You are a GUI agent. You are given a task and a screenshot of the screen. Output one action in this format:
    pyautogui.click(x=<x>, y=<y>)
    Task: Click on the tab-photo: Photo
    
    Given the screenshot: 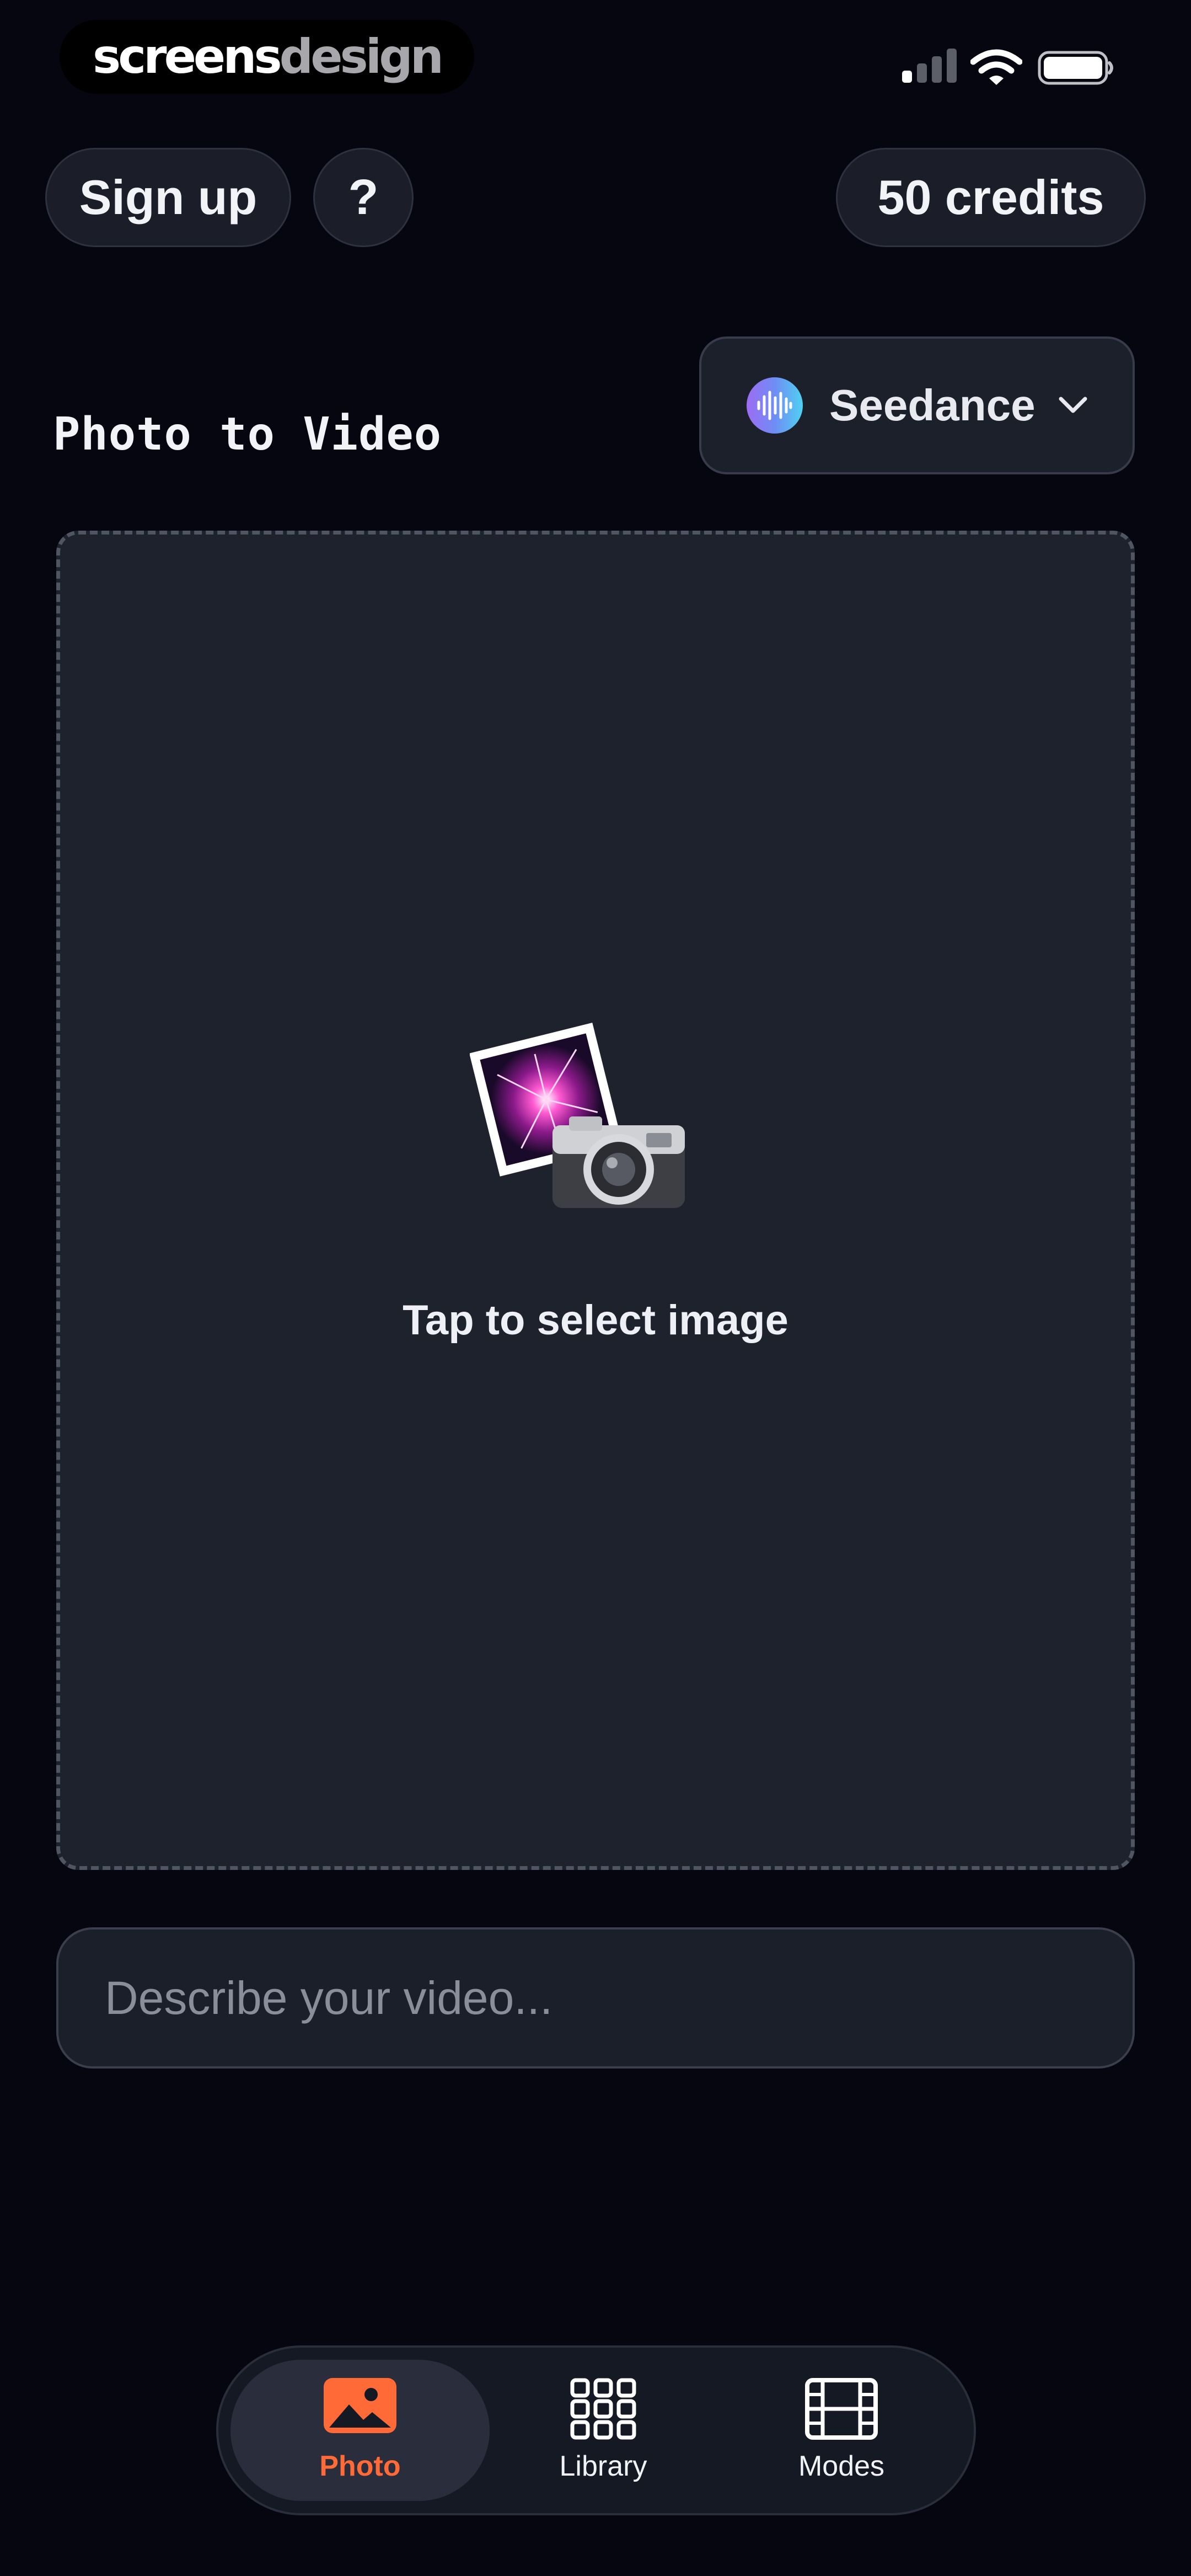 What is the action you would take?
    pyautogui.click(x=360, y=2430)
    